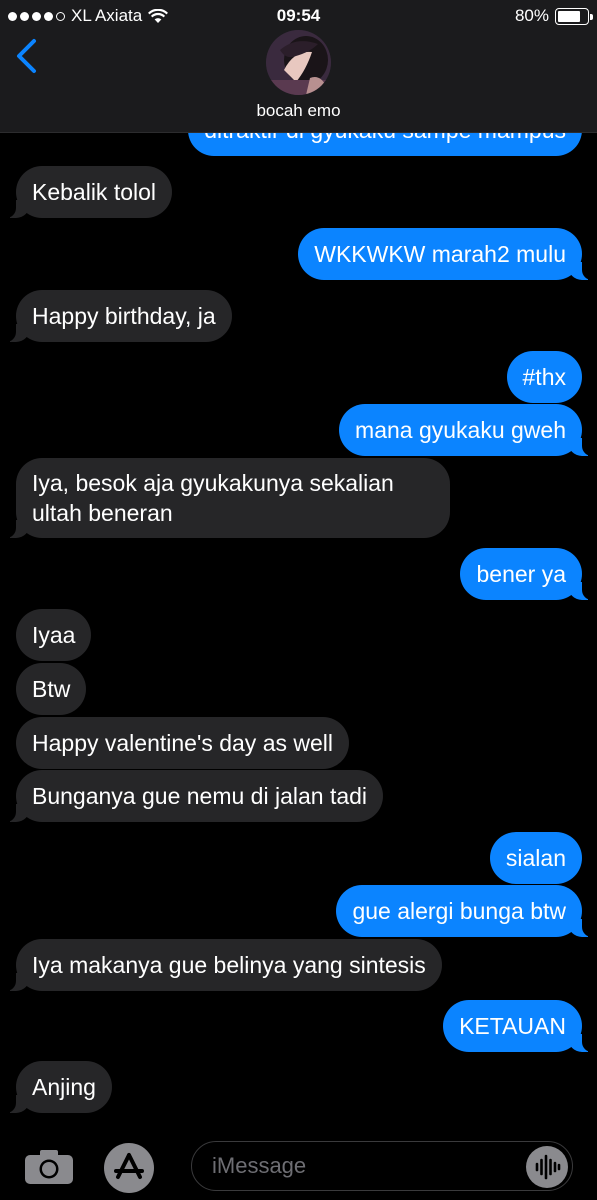 This screenshot has height=1200, width=597. What do you see at coordinates (465, 911) in the screenshot?
I see `message-bubble-outgoing: gue alergi bunga btw` at bounding box center [465, 911].